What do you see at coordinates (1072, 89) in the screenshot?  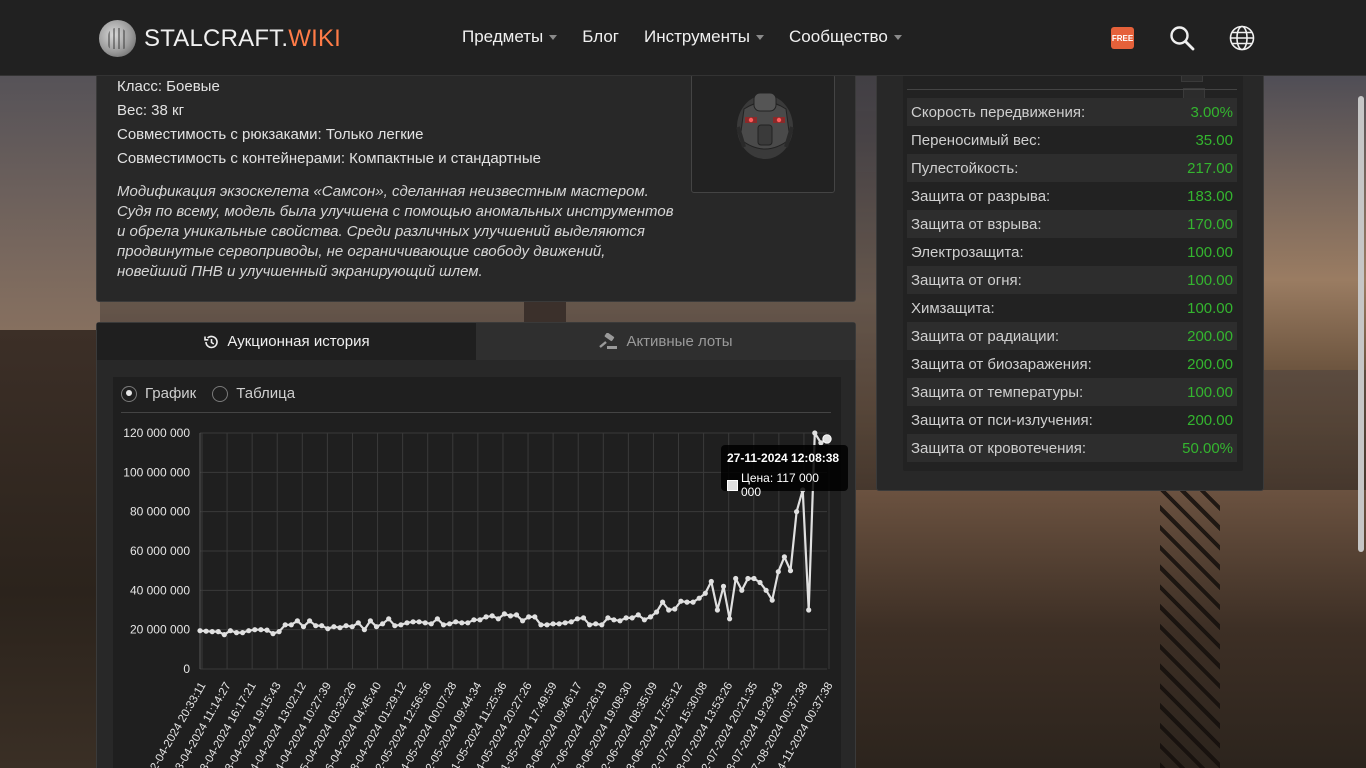 I see `stats-divider` at bounding box center [1072, 89].